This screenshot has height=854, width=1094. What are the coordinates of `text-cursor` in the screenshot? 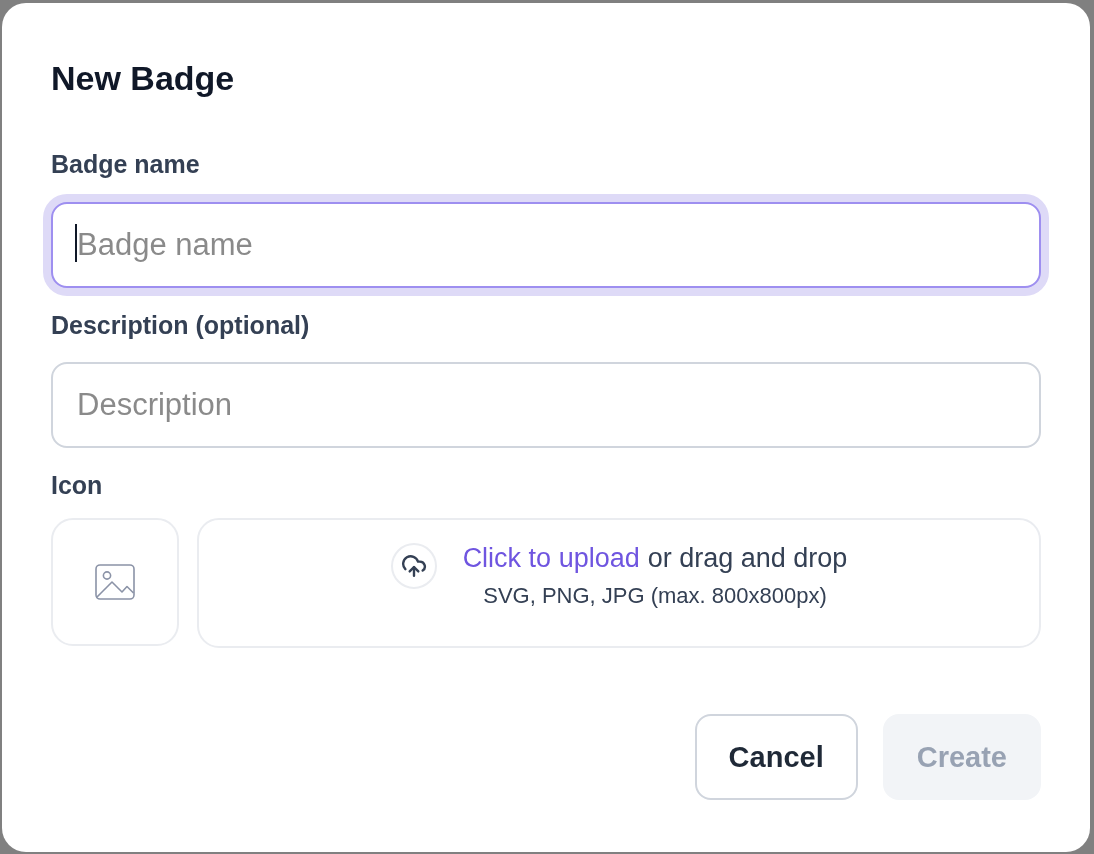 It's located at (76, 243).